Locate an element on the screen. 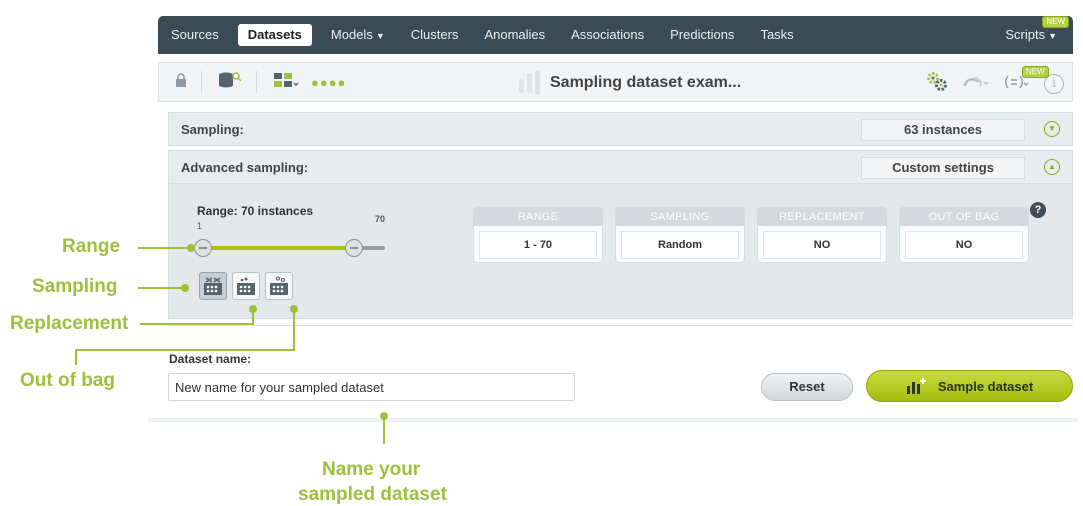 This screenshot has width=1083, height=506. nav-models: Models ▼ is located at coordinates (358, 35).